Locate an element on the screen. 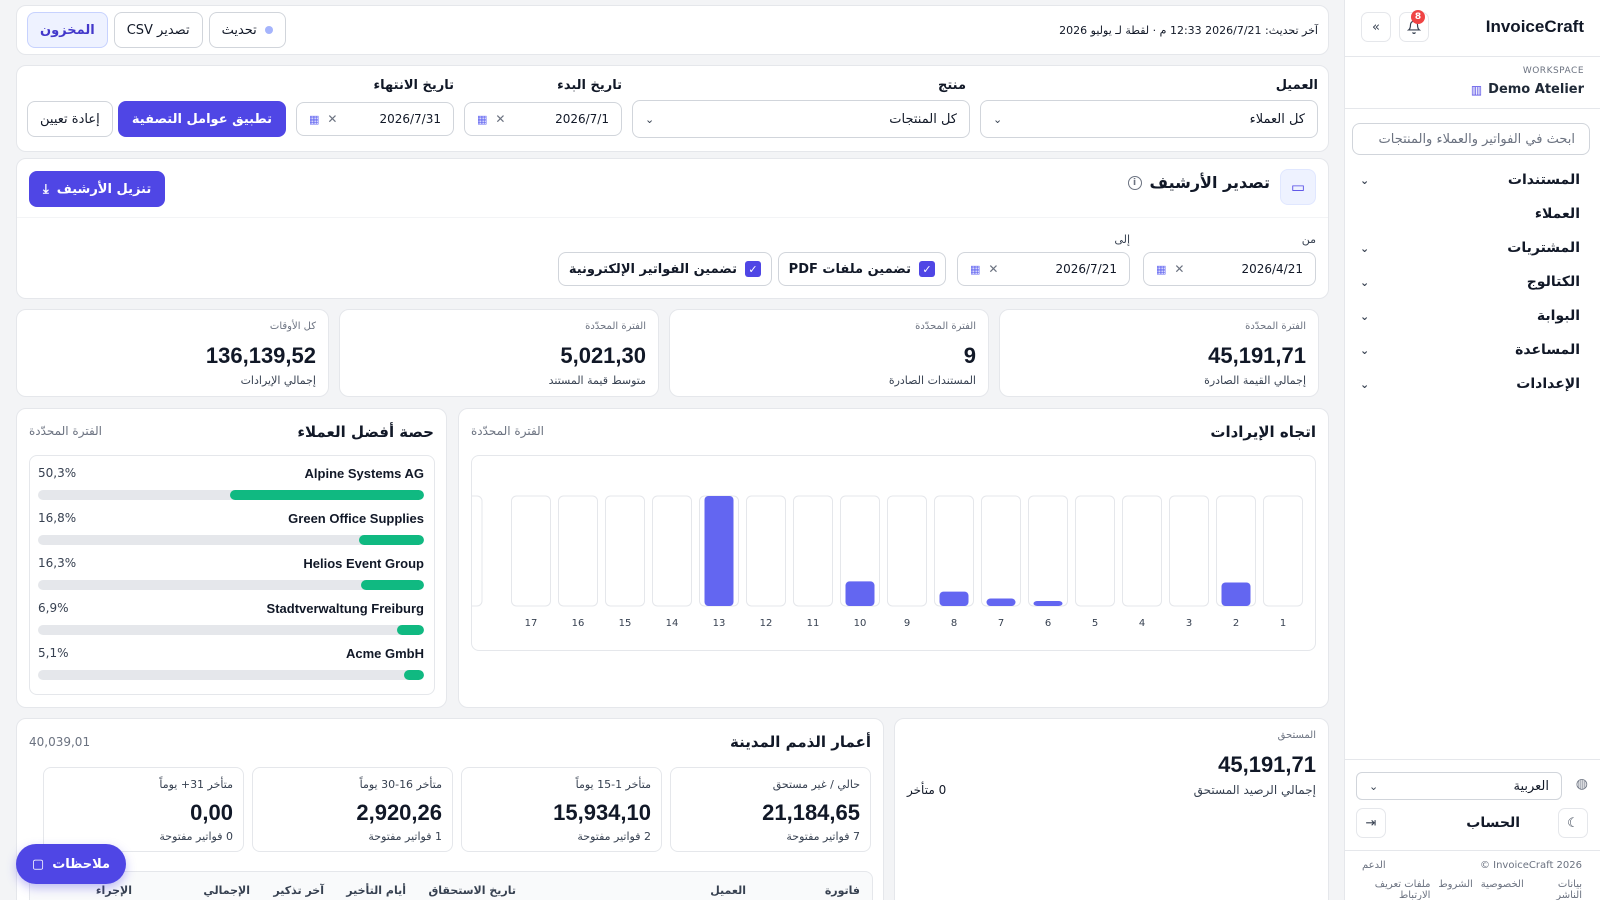  sidebar-item-customers: العملاء is located at coordinates (1472, 214).